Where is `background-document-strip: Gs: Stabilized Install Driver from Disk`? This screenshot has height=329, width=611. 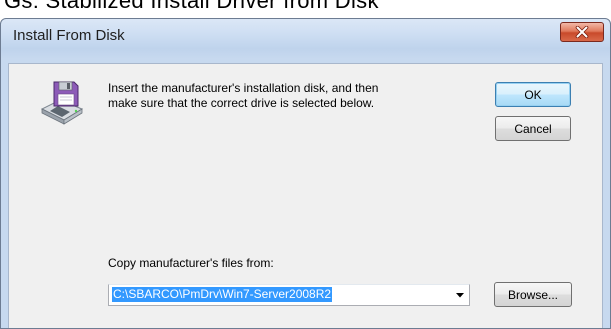
background-document-strip: Gs: Stabilized Install Driver from Disk is located at coordinates (305, 9).